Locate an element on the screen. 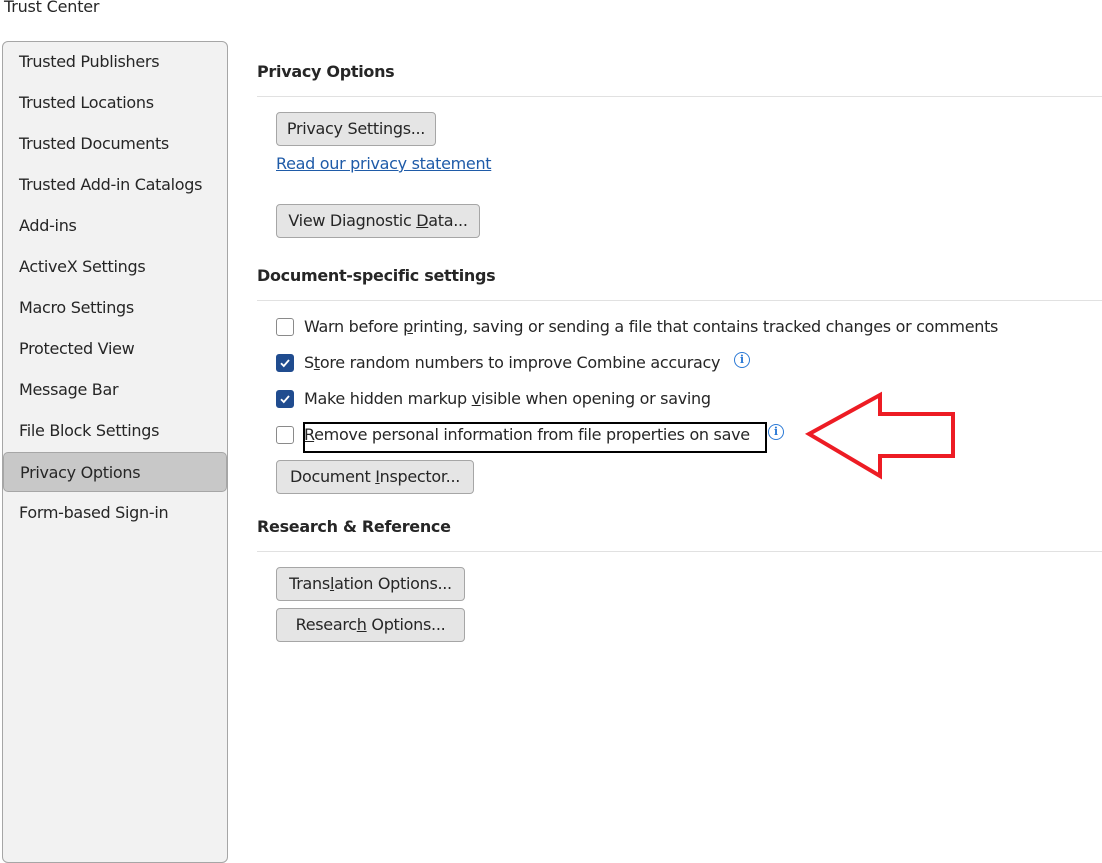 This screenshot has height=863, width=1102. button-text: Trans is located at coordinates (309, 583).